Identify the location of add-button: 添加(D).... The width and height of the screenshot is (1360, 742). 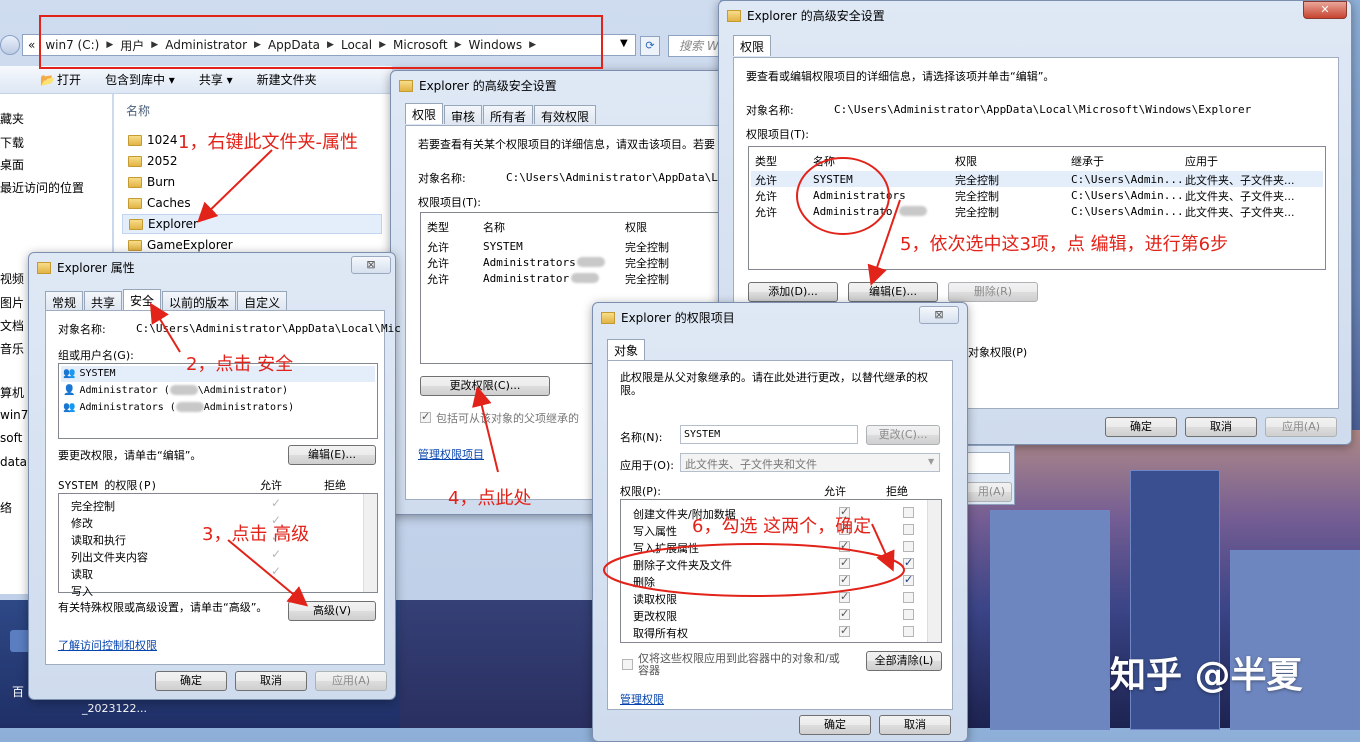
(793, 292).